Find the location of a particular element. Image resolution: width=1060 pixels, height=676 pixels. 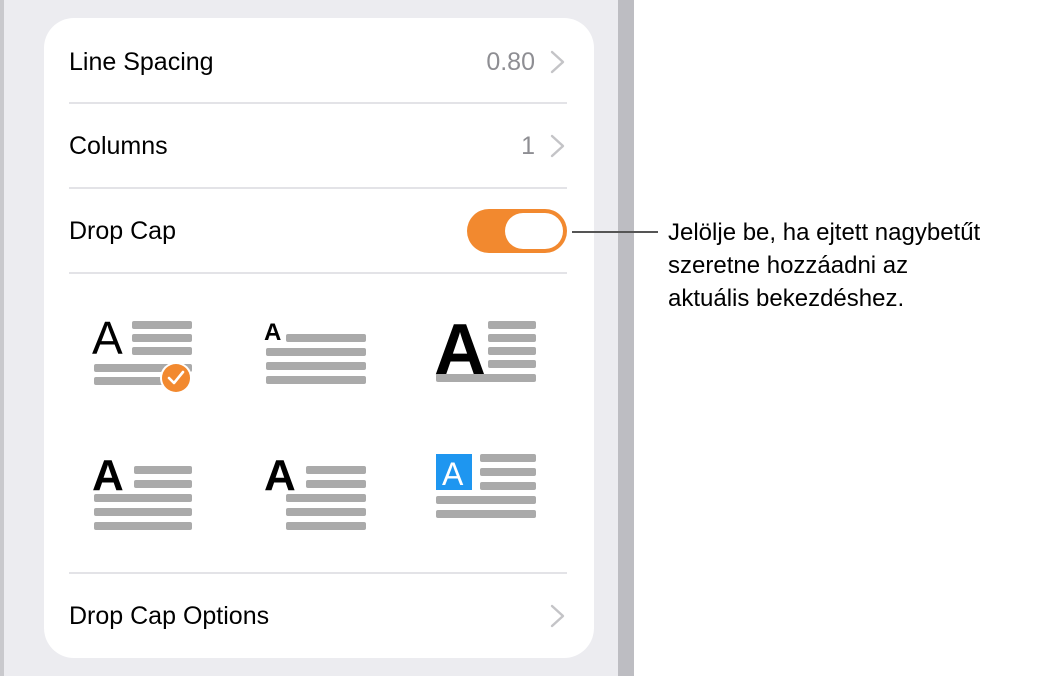

drop-cap-style-1-preview: A is located at coordinates (142, 353).